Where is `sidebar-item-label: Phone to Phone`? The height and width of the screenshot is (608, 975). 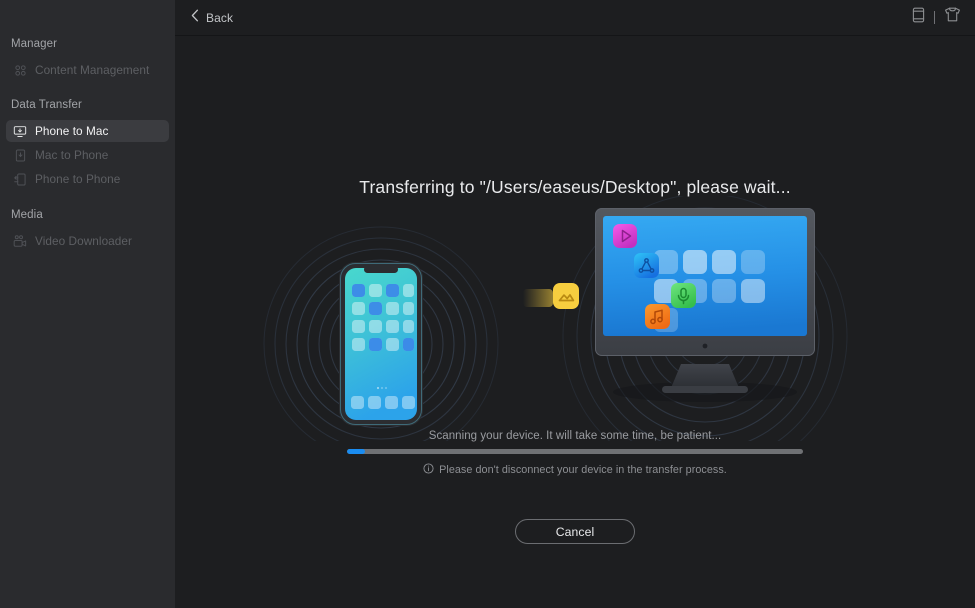
sidebar-item-label: Phone to Phone is located at coordinates (78, 179).